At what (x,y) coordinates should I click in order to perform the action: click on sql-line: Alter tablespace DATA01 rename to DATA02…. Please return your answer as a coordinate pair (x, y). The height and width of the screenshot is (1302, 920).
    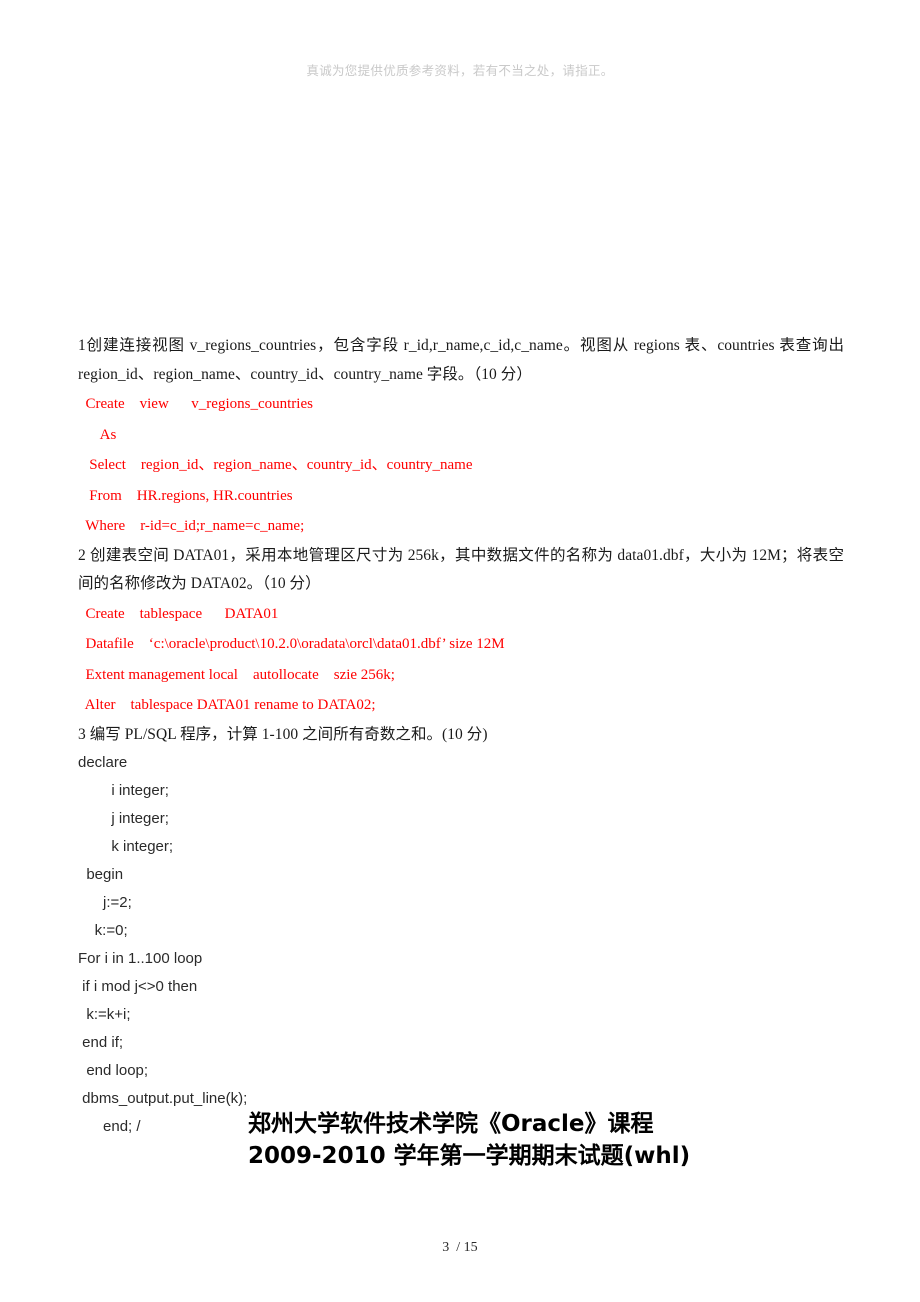
    Looking at the image, I should click on (227, 705).